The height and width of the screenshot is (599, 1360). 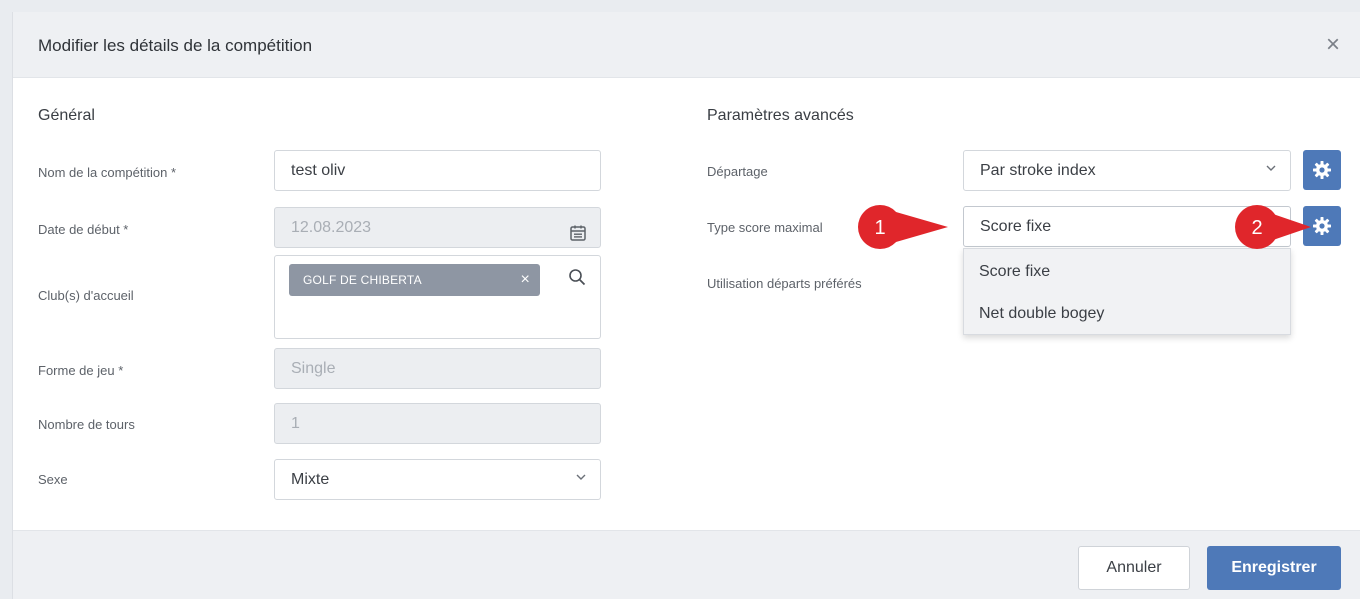 What do you see at coordinates (780, 115) in the screenshot?
I see `advanced-section-title: Paramètres avancés` at bounding box center [780, 115].